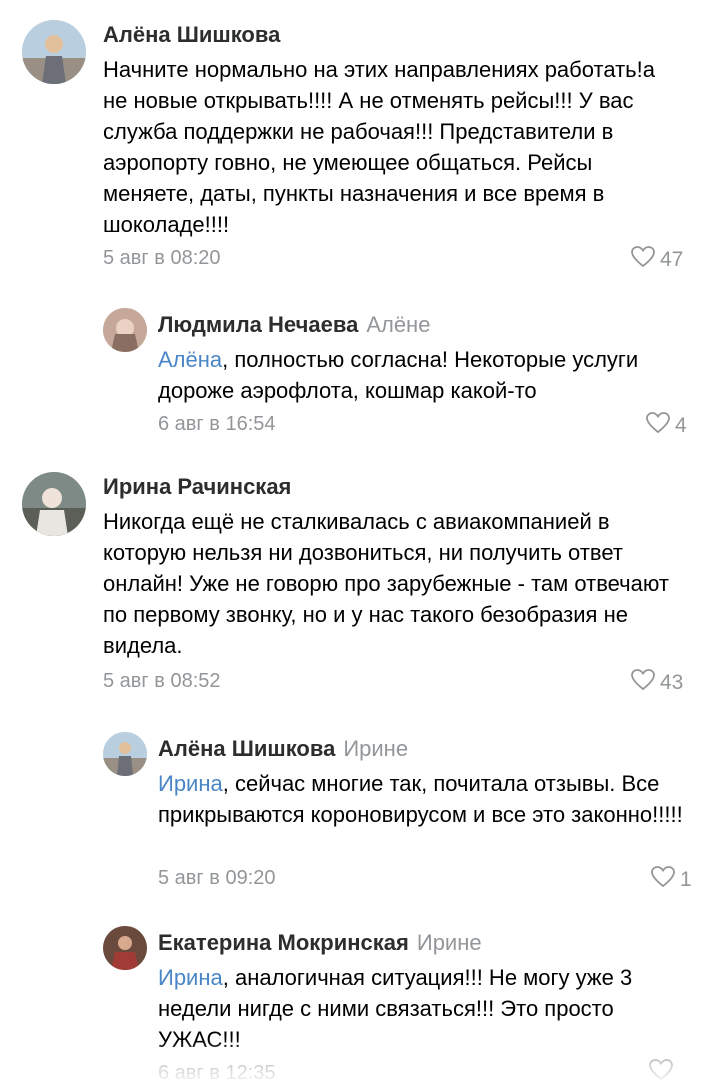 The width and height of the screenshot is (717, 1088). I want to click on comment-author: Ирина Рачинская, so click(197, 487).